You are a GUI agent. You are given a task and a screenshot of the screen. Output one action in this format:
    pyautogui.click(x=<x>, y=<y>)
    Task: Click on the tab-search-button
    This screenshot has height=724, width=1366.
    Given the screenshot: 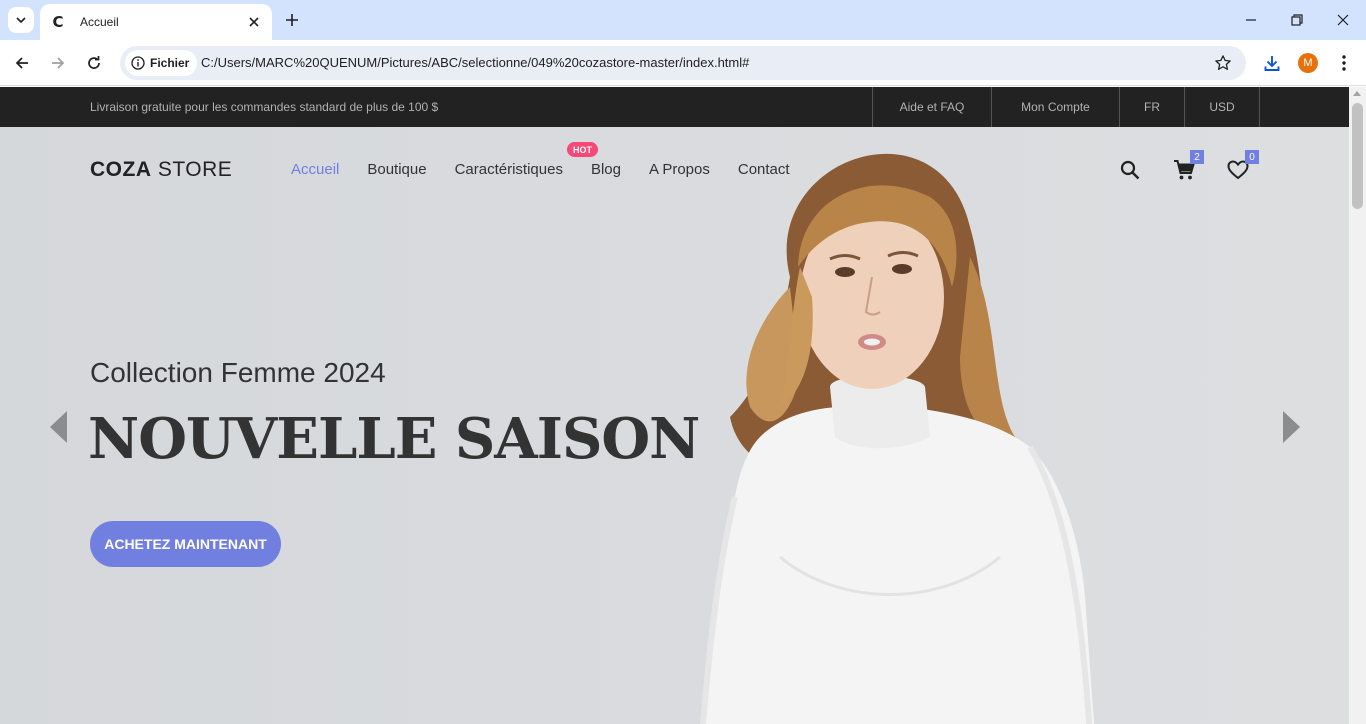 What is the action you would take?
    pyautogui.click(x=21, y=20)
    